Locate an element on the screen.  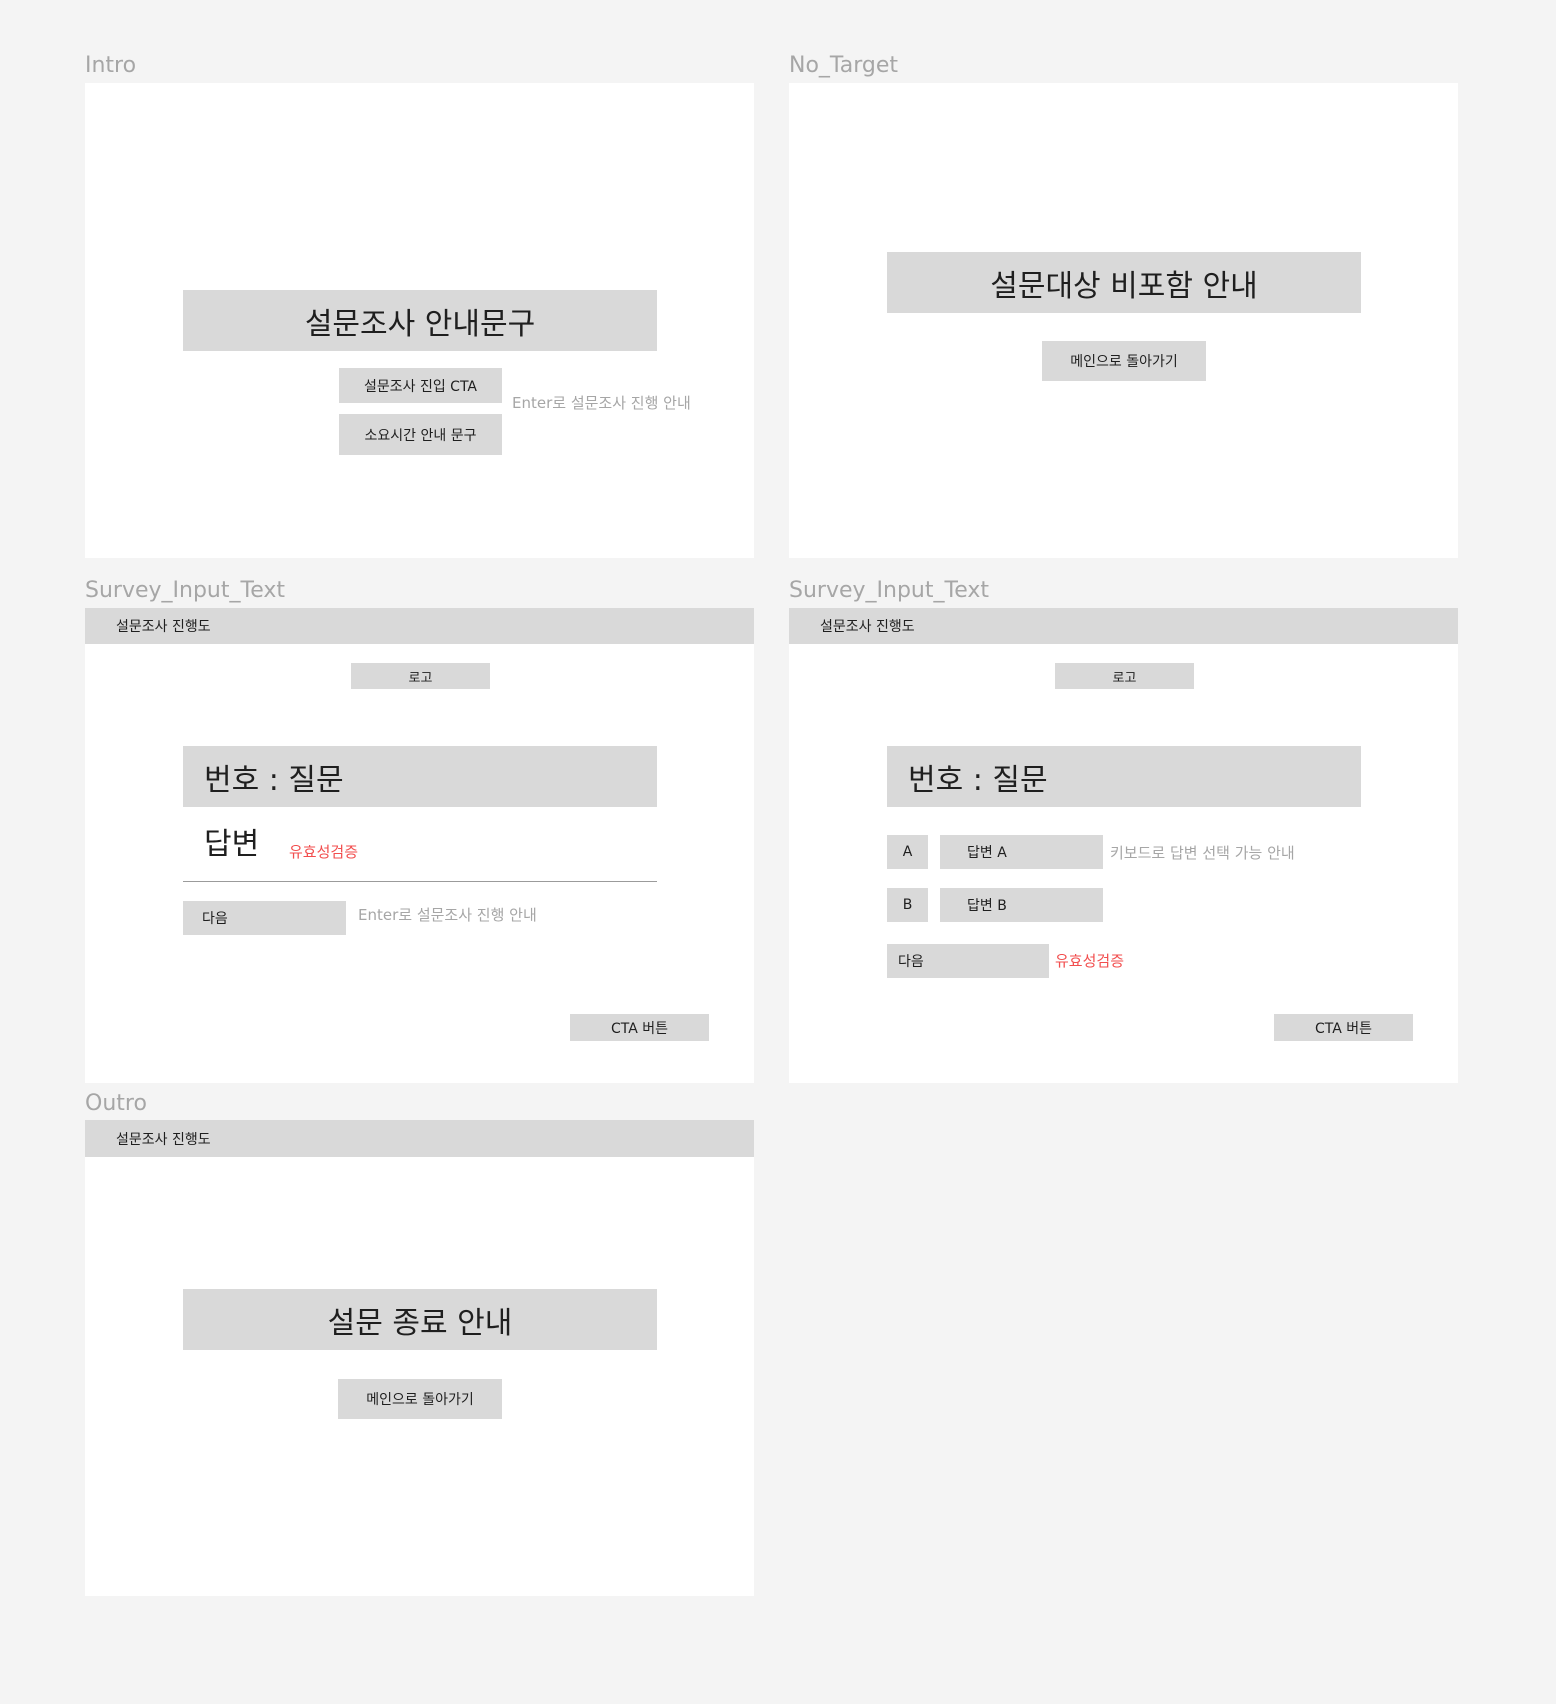
outro-headline: 설문 종료 안내 is located at coordinates (420, 1319).